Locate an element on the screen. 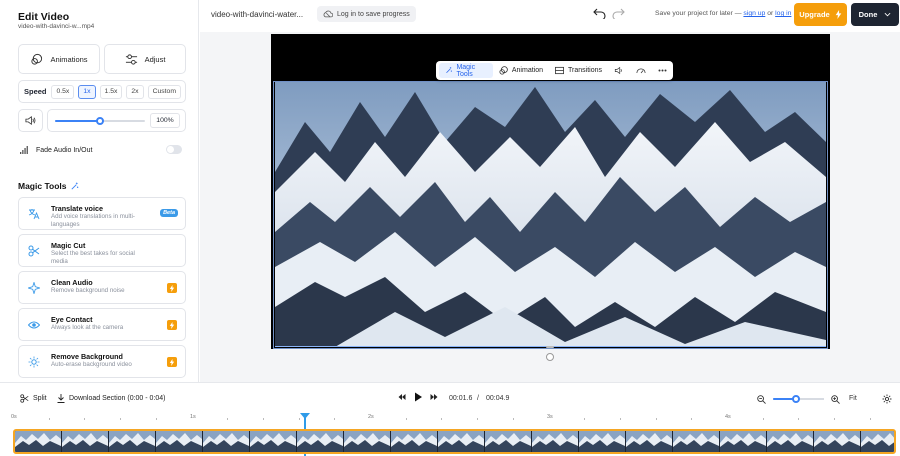  cloud-icon is located at coordinates (328, 14).